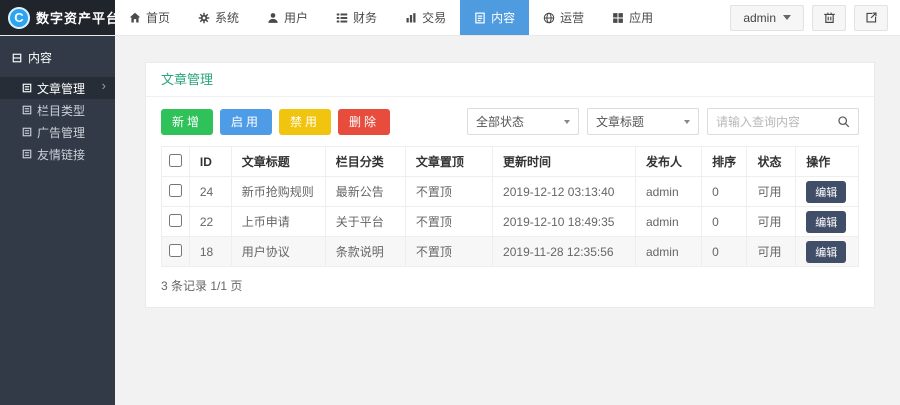  Describe the element at coordinates (364, 121) in the screenshot. I see `delete-button: 删除` at that location.